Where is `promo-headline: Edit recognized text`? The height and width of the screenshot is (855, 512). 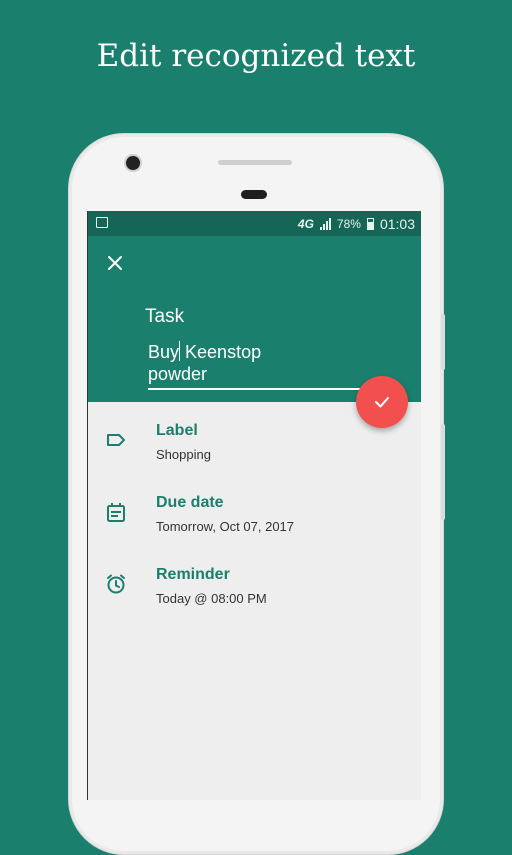 promo-headline: Edit recognized text is located at coordinates (256, 56).